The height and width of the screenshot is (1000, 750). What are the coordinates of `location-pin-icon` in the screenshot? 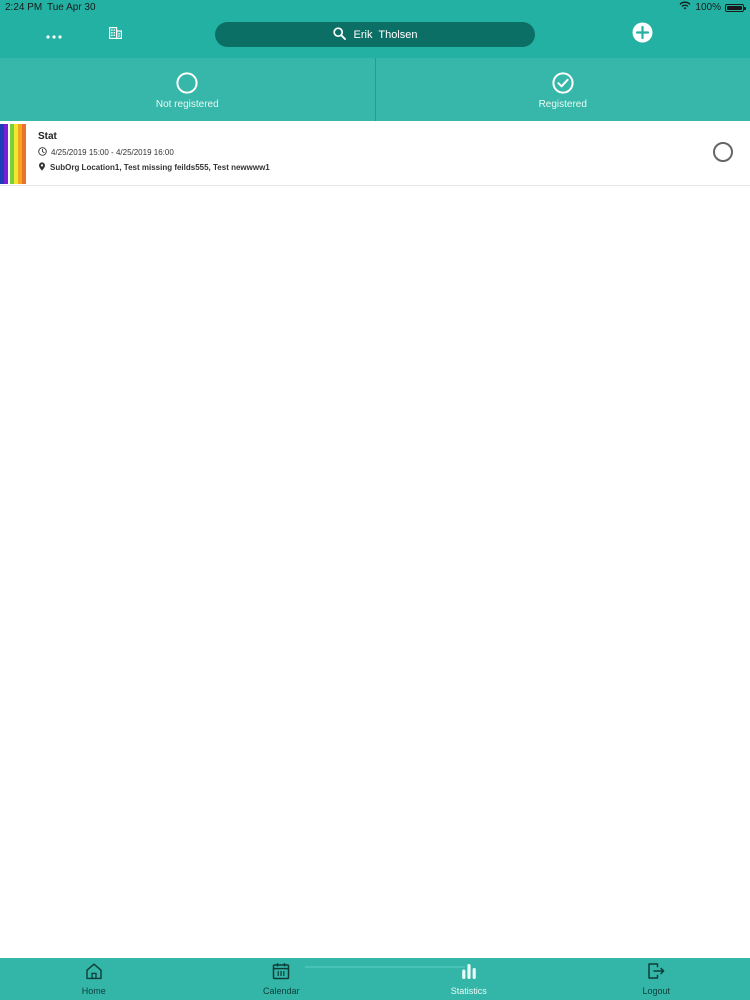 It's located at (42, 167).